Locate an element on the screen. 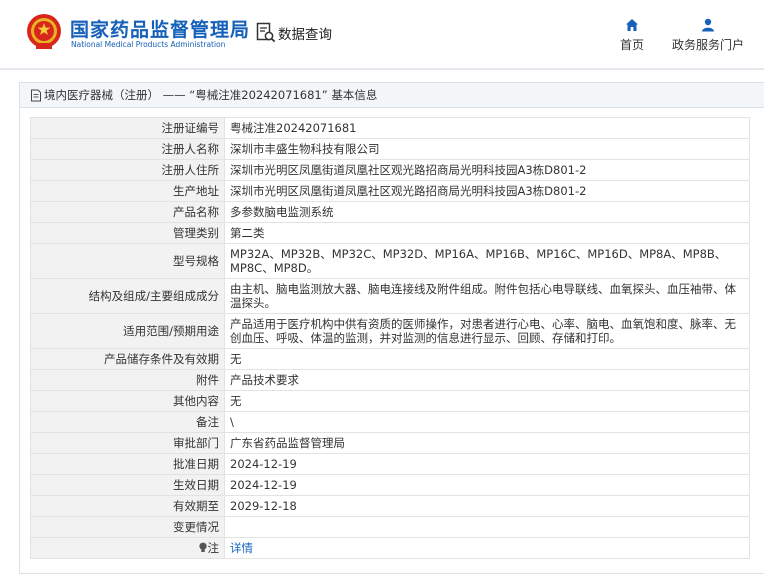 The width and height of the screenshot is (764, 578). table-row: 批准日期 2024-12-19 is located at coordinates (390, 464).